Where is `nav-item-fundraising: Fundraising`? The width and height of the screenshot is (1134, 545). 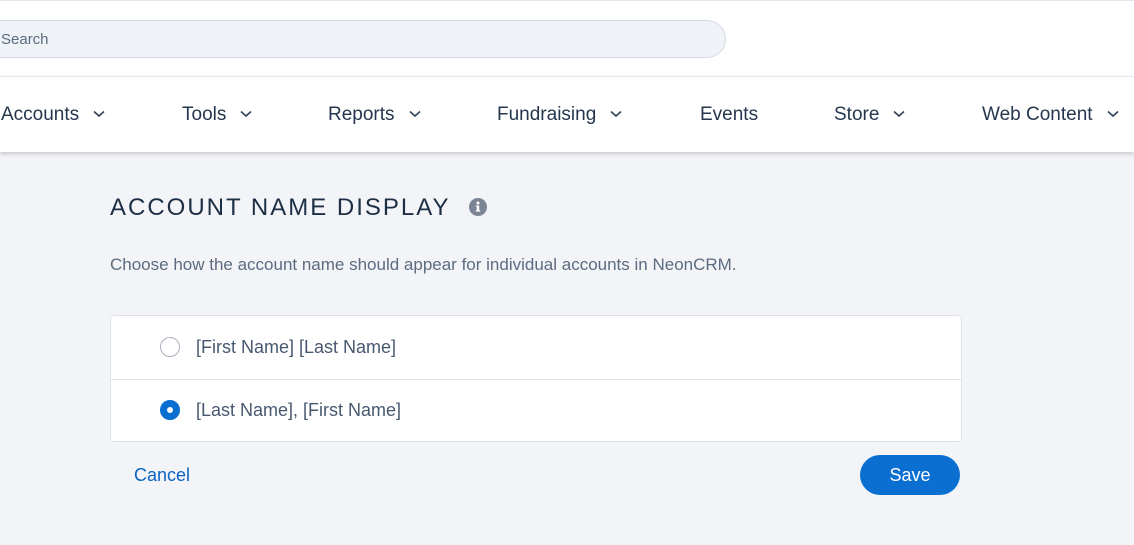
nav-item-fundraising: Fundraising is located at coordinates (559, 115).